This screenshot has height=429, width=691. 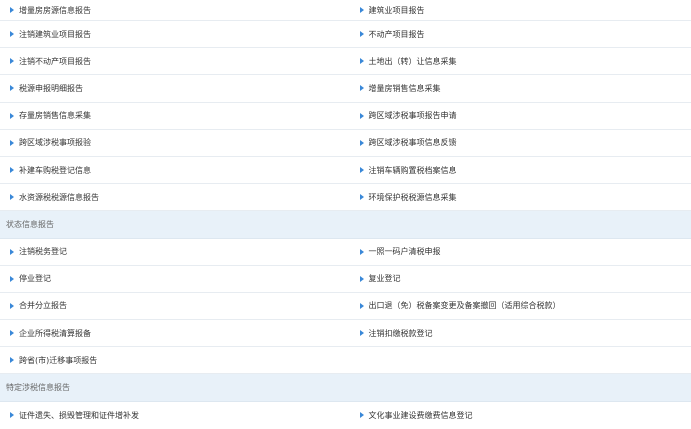 I want to click on menu-item: 水资源税税源信息报告, so click(x=173, y=197).